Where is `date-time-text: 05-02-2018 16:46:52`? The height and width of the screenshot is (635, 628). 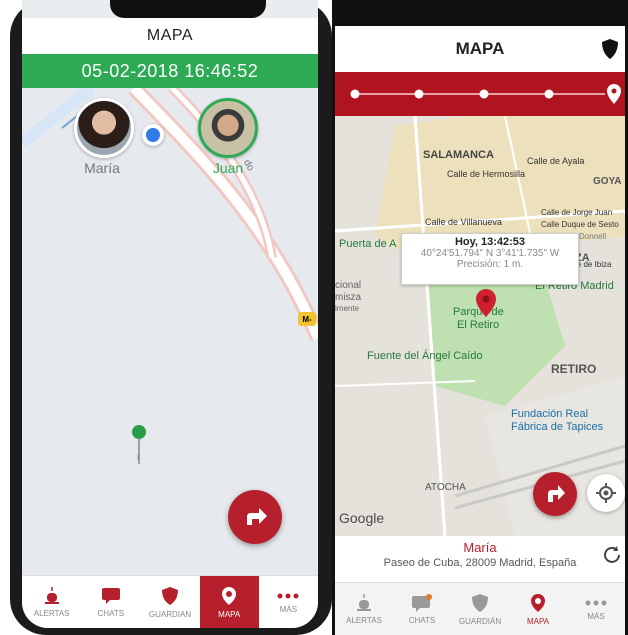
date-time-text: 05-02-2018 16:46:52 is located at coordinates (170, 70).